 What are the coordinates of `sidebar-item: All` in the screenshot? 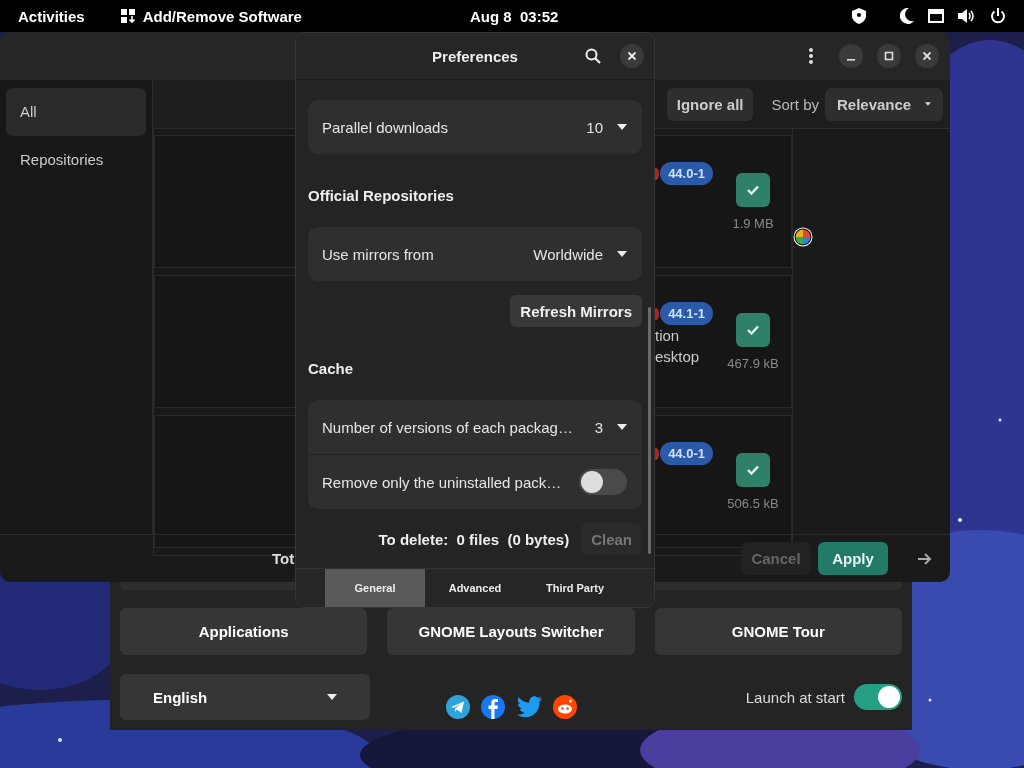 It's located at (76, 112).